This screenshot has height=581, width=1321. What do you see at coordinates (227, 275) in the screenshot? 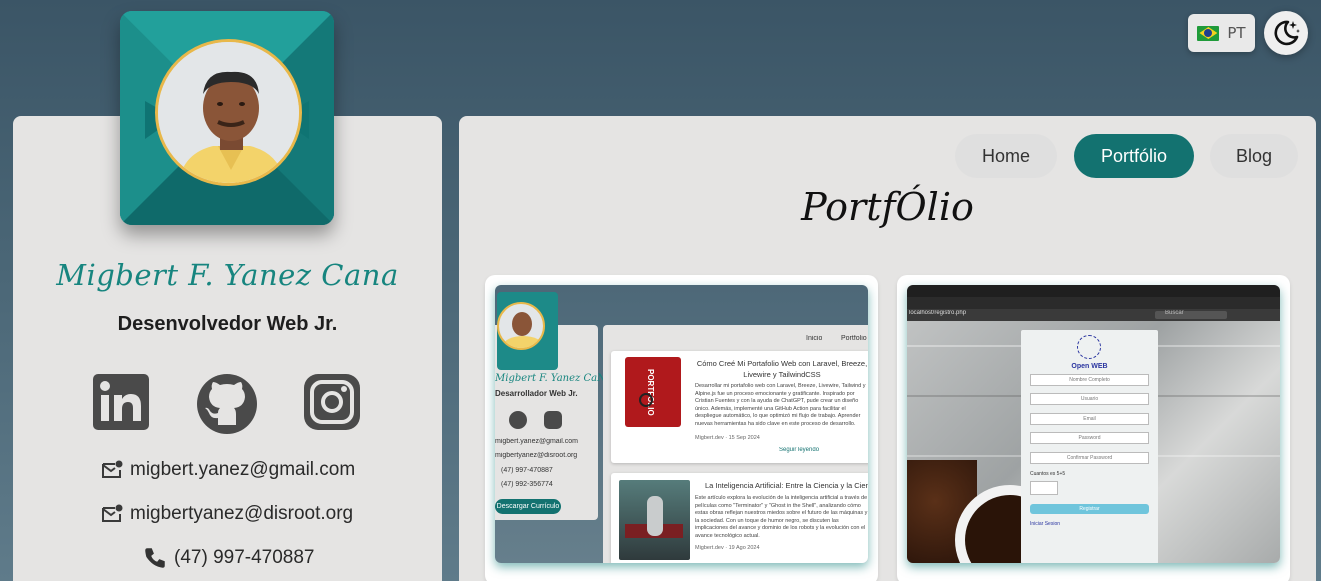
I see `profile-name: Migbert F. Yanez Cana` at bounding box center [227, 275].